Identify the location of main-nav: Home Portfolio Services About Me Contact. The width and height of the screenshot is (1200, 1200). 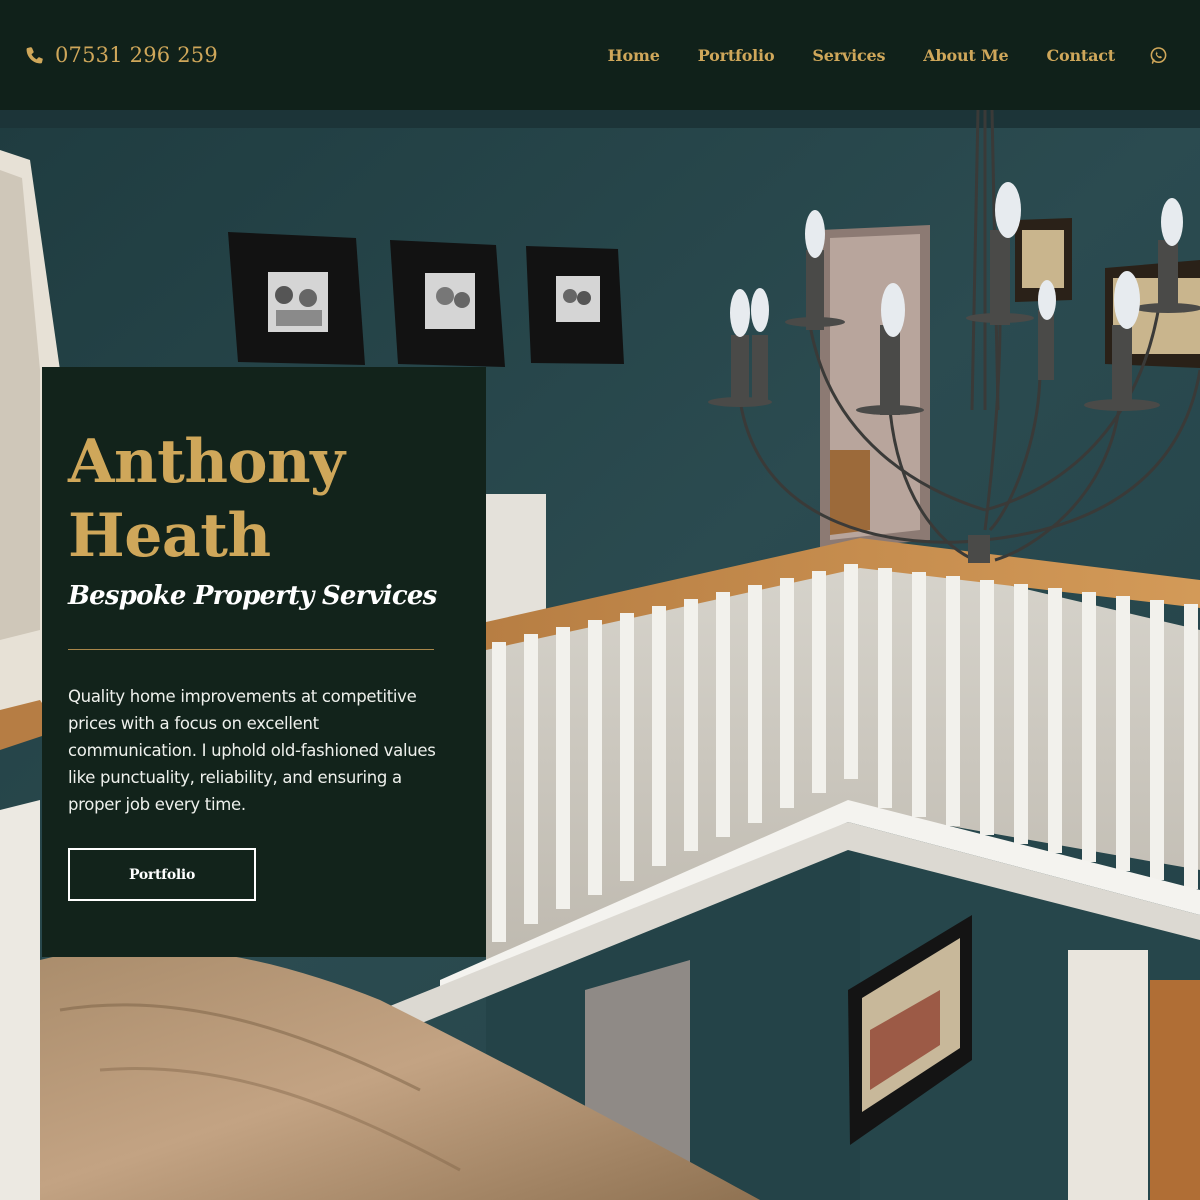
(888, 55).